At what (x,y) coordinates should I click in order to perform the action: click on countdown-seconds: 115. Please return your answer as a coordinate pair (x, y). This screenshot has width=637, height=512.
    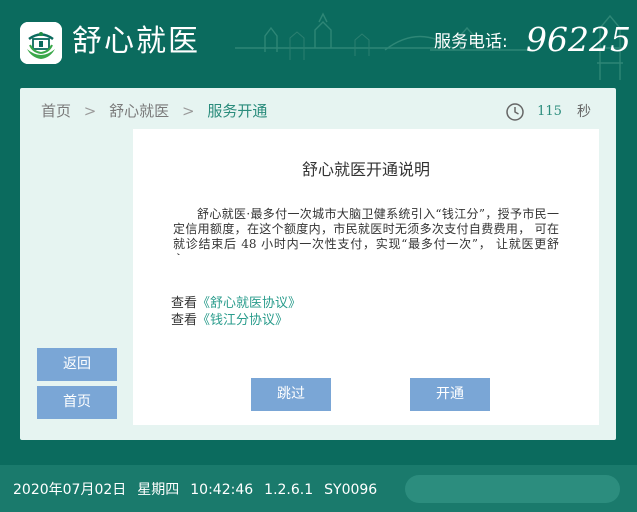
    Looking at the image, I should click on (549, 111).